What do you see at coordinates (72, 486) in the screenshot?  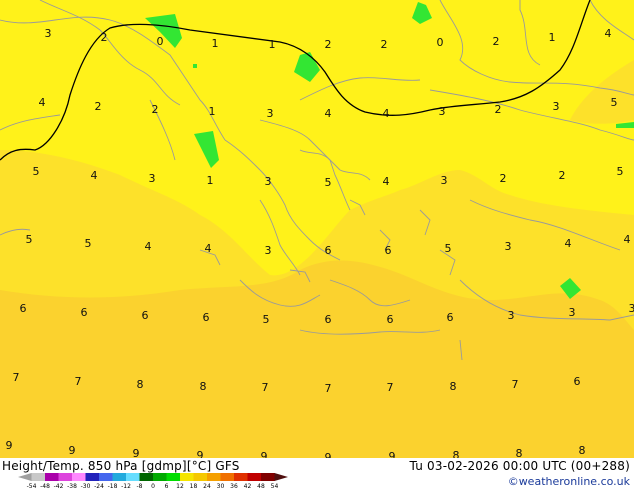 I see `scale-tick-label: -38` at bounding box center [72, 486].